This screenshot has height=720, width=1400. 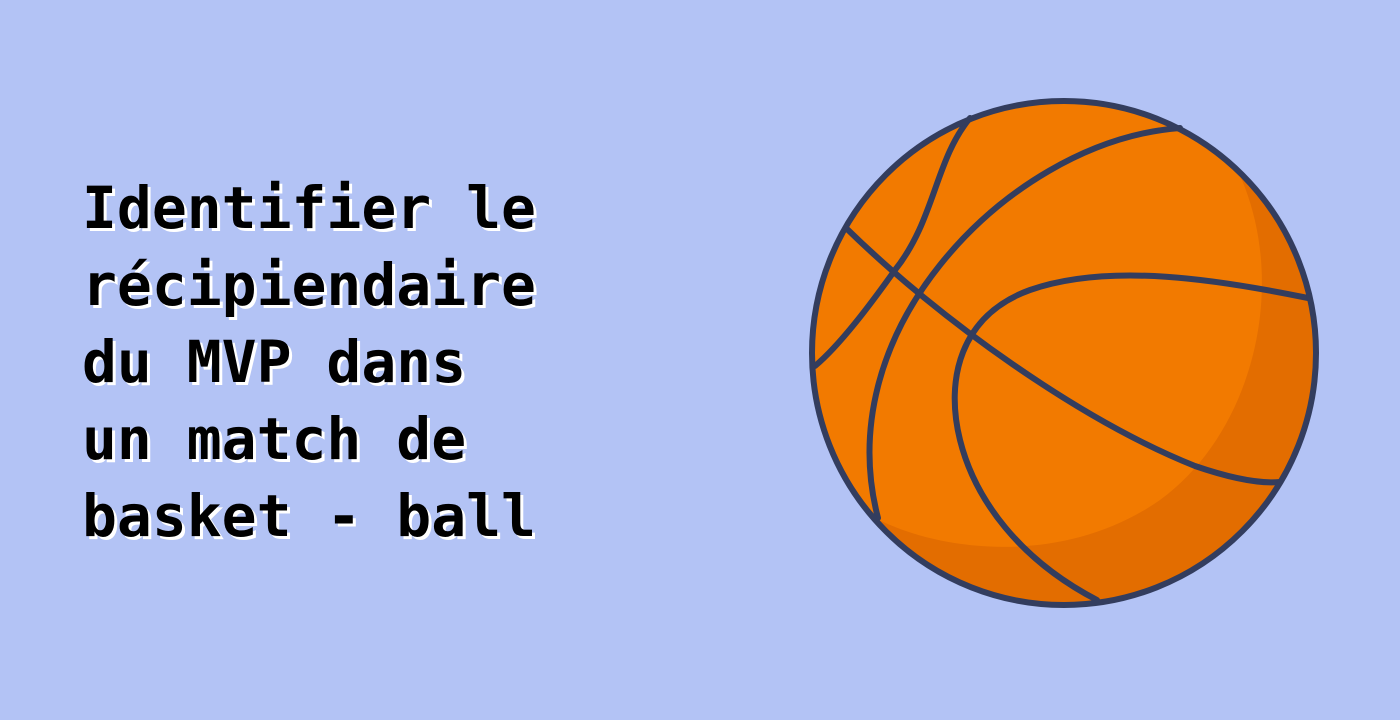 What do you see at coordinates (274, 439) in the screenshot?
I see `title-line-4: un match de` at bounding box center [274, 439].